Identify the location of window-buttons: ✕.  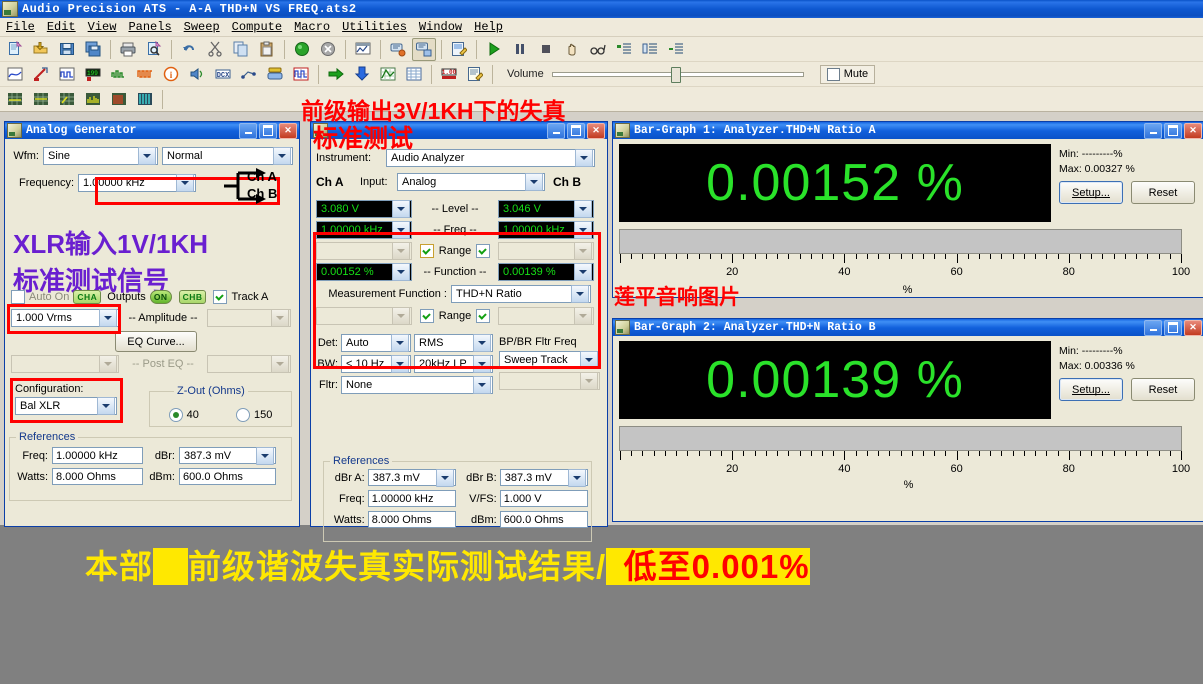
(1173, 327).